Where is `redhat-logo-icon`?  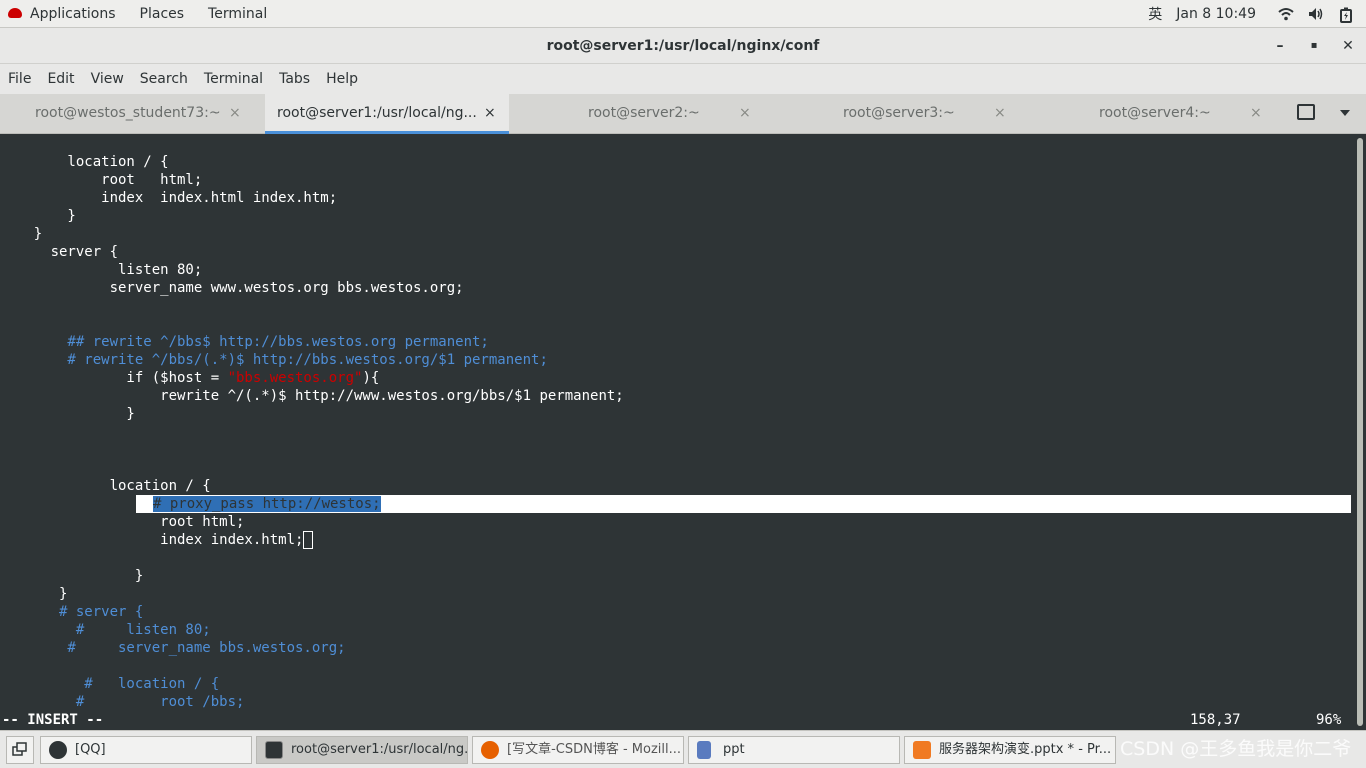 redhat-logo-icon is located at coordinates (15, 12).